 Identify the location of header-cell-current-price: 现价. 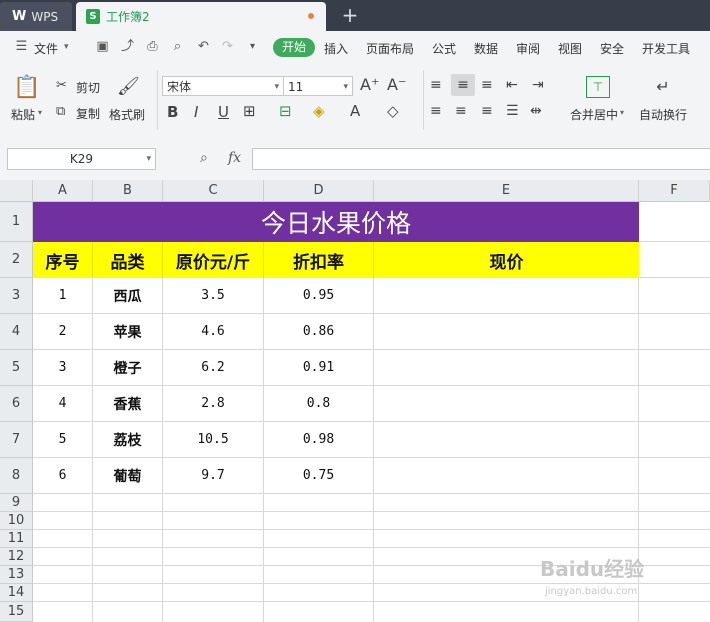
(506, 260).